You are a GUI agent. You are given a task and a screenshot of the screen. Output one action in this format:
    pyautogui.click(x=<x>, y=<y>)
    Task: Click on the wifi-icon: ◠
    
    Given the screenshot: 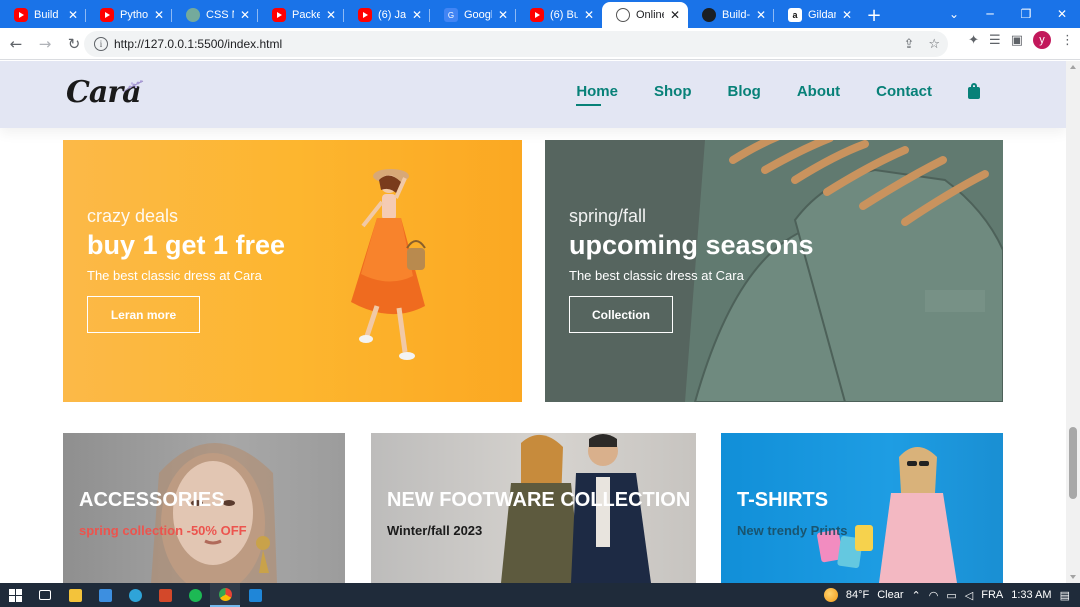 What is the action you would take?
    pyautogui.click(x=934, y=595)
    